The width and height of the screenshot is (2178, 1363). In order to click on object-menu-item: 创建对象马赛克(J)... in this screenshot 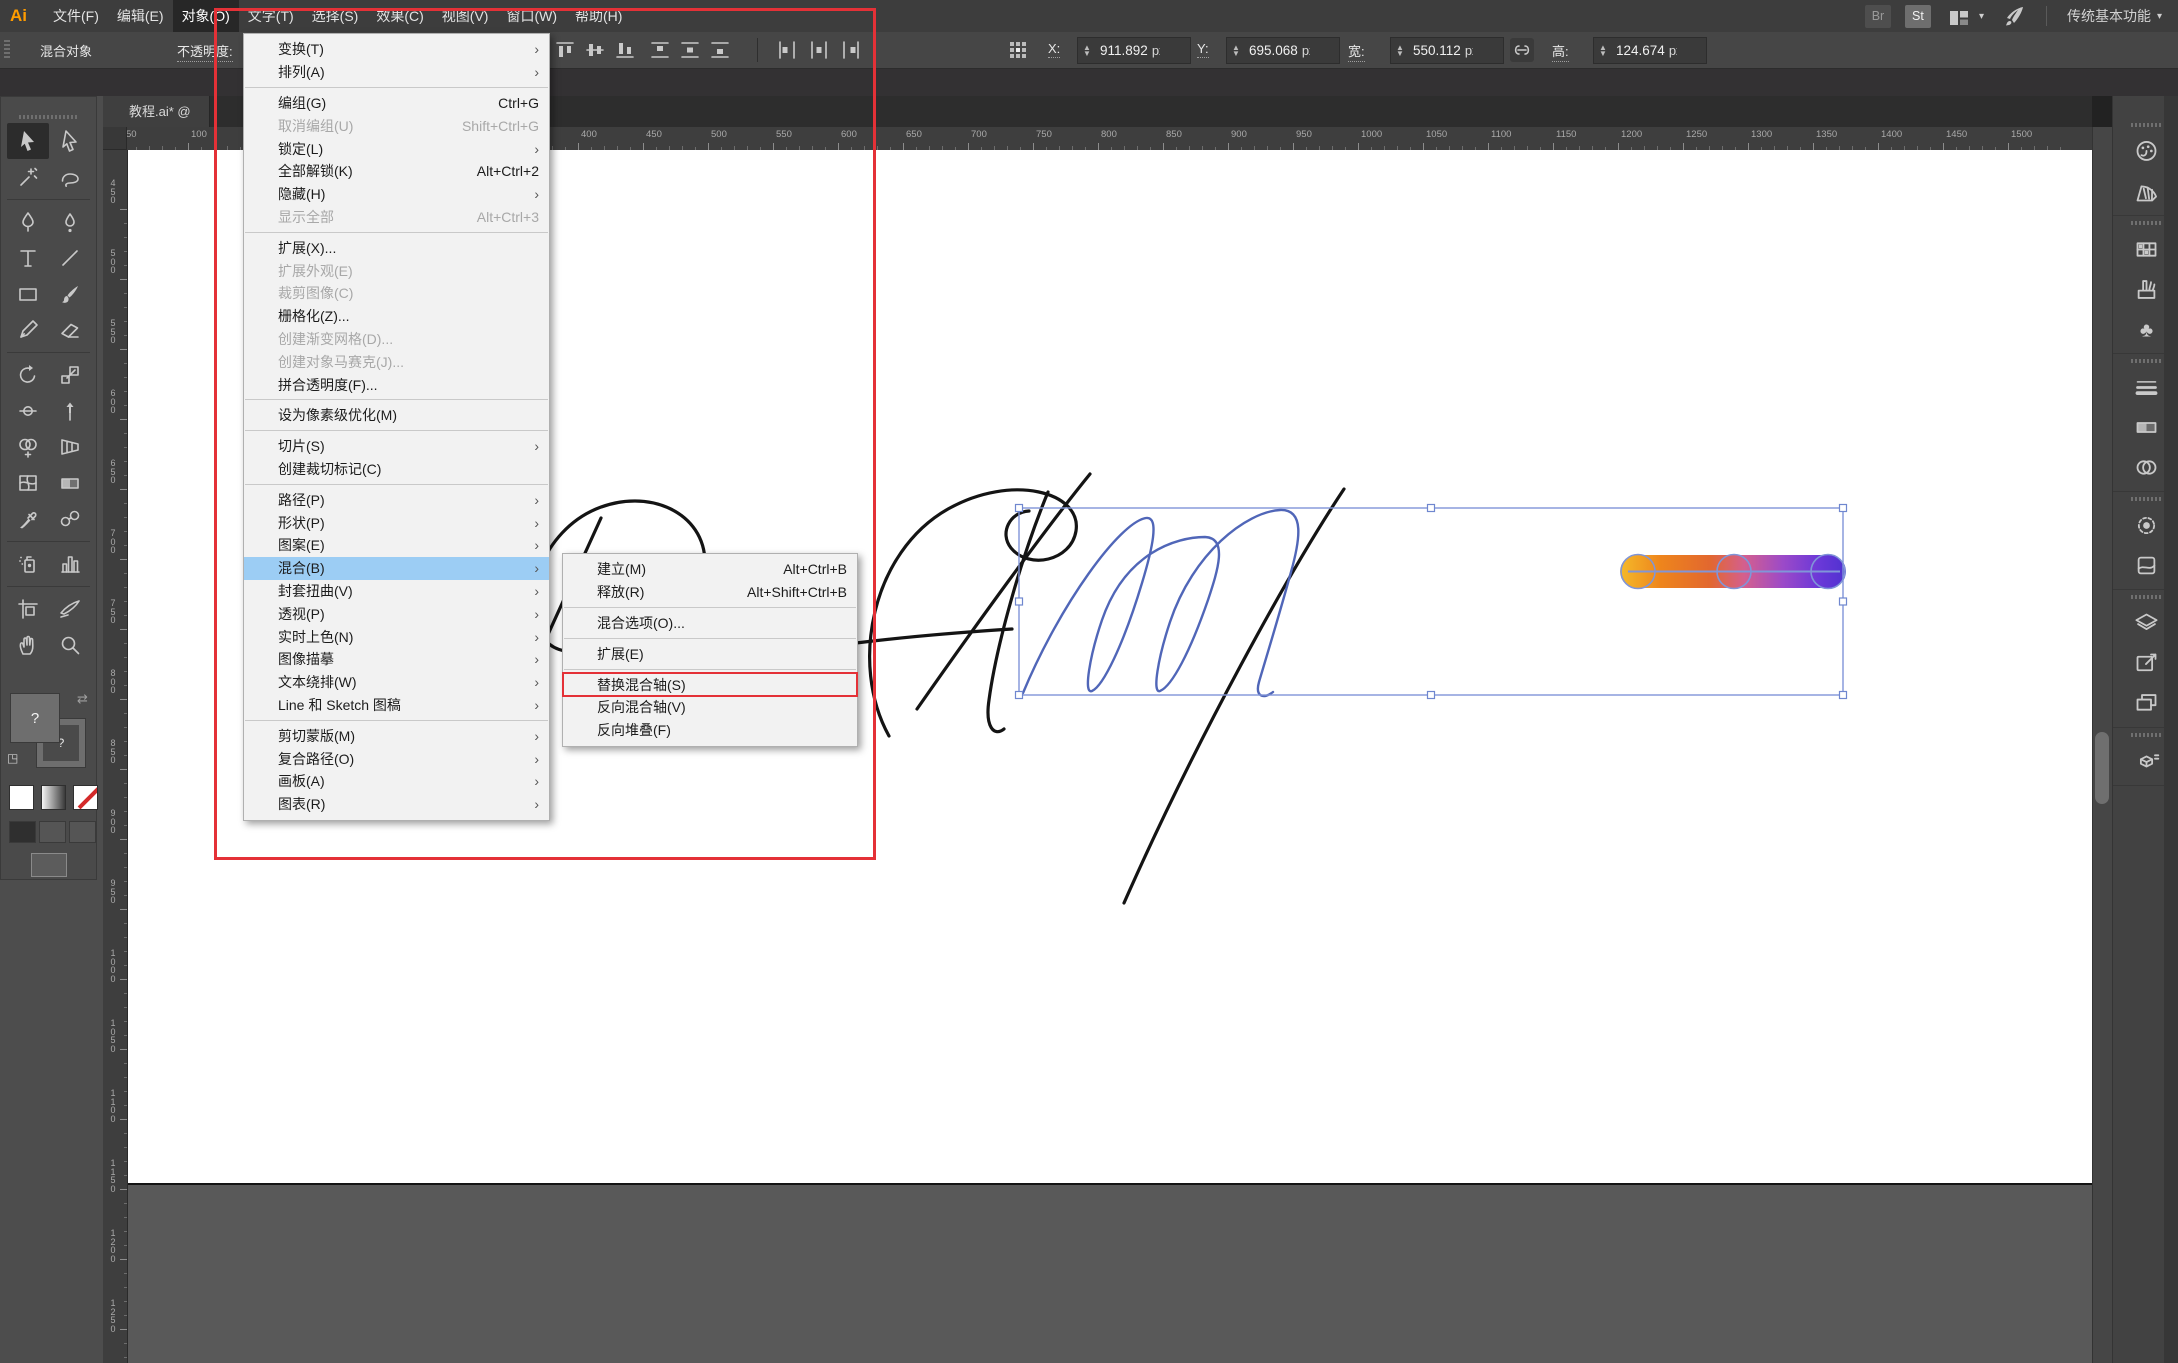, I will do `click(396, 361)`.